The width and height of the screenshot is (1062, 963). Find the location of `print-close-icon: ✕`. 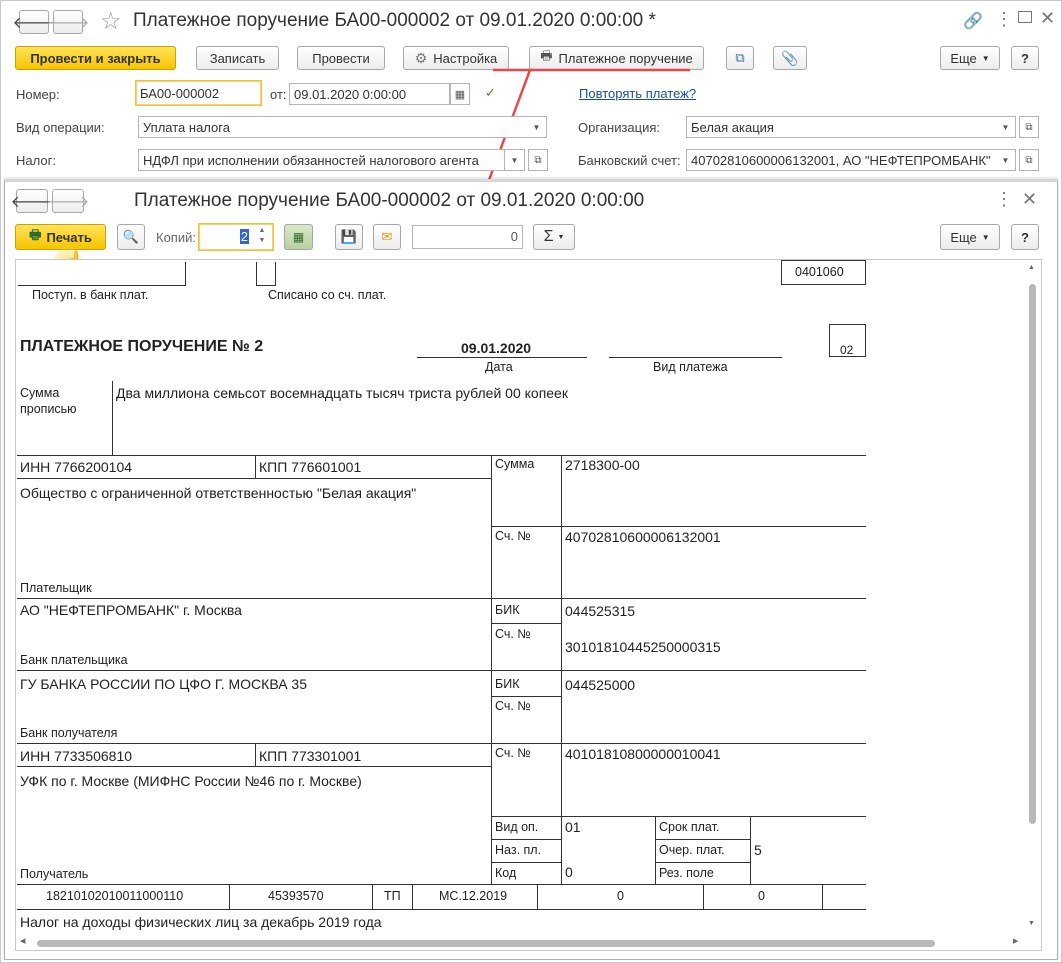

print-close-icon: ✕ is located at coordinates (1029, 199).